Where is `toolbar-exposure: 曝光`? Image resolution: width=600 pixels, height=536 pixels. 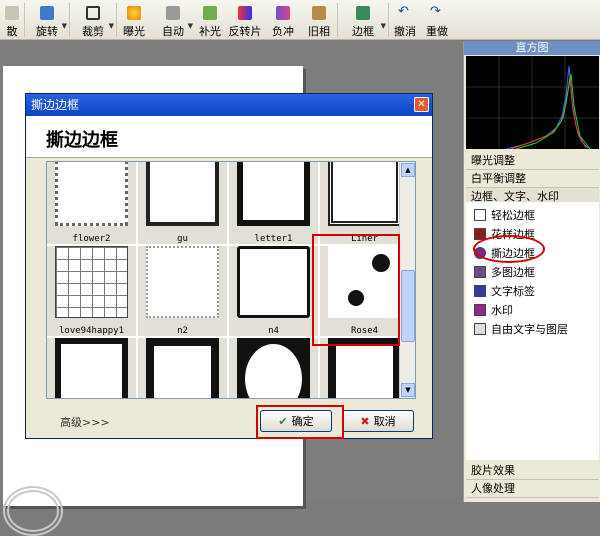 toolbar-exposure: 曝光 is located at coordinates (134, 20).